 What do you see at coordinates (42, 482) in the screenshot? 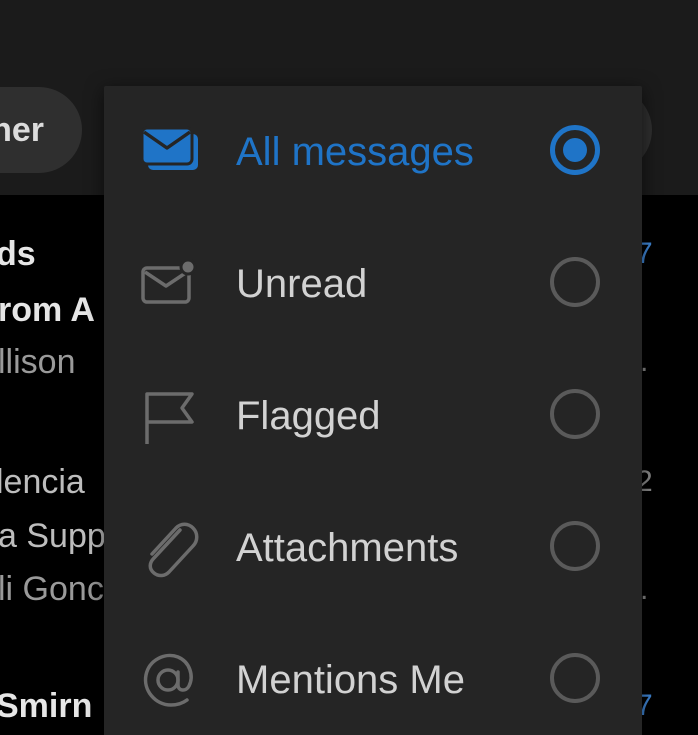
I see `email-sender: lencia` at bounding box center [42, 482].